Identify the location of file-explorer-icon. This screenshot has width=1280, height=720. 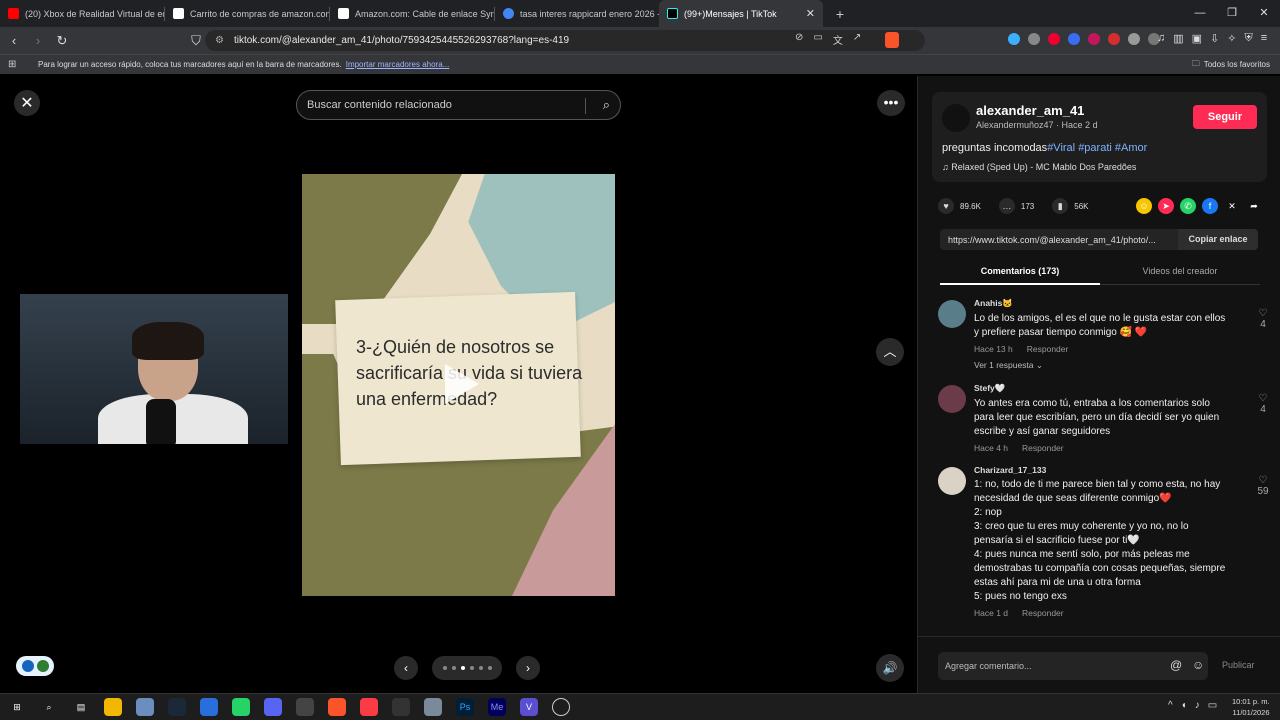
(113, 707).